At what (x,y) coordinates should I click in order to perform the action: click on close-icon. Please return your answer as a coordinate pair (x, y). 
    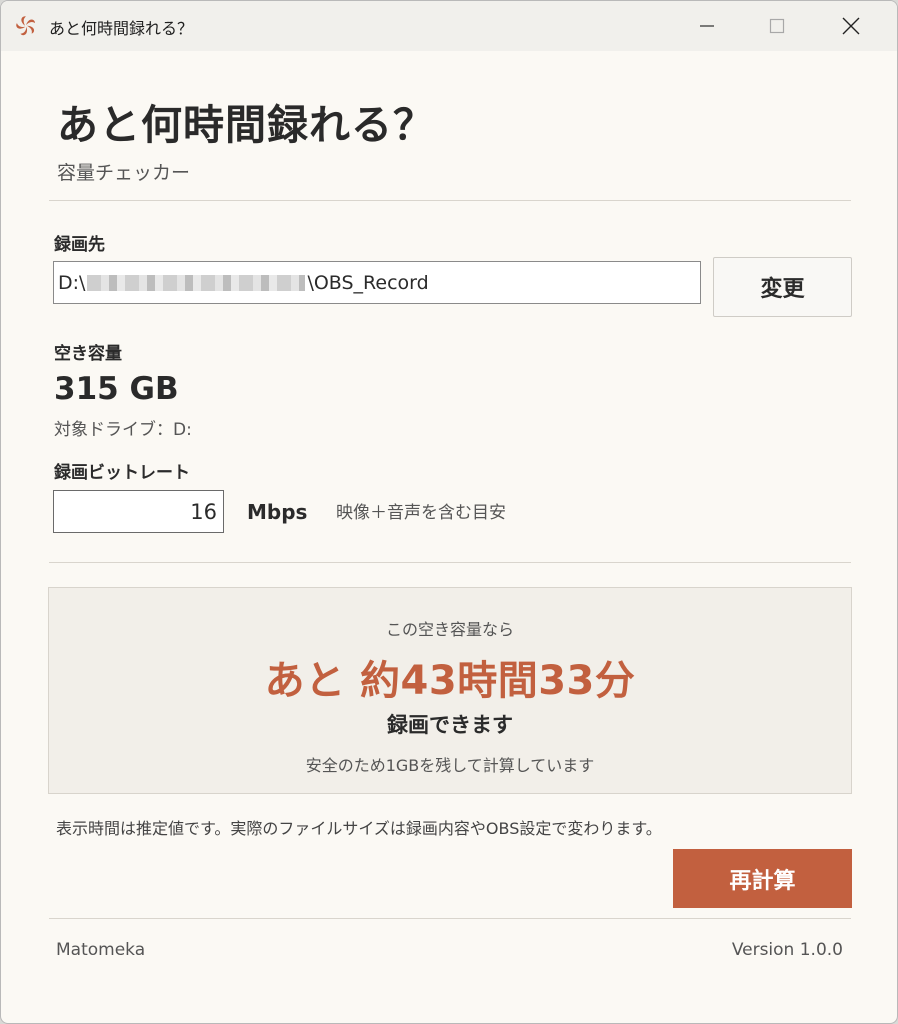
    Looking at the image, I should click on (851, 26).